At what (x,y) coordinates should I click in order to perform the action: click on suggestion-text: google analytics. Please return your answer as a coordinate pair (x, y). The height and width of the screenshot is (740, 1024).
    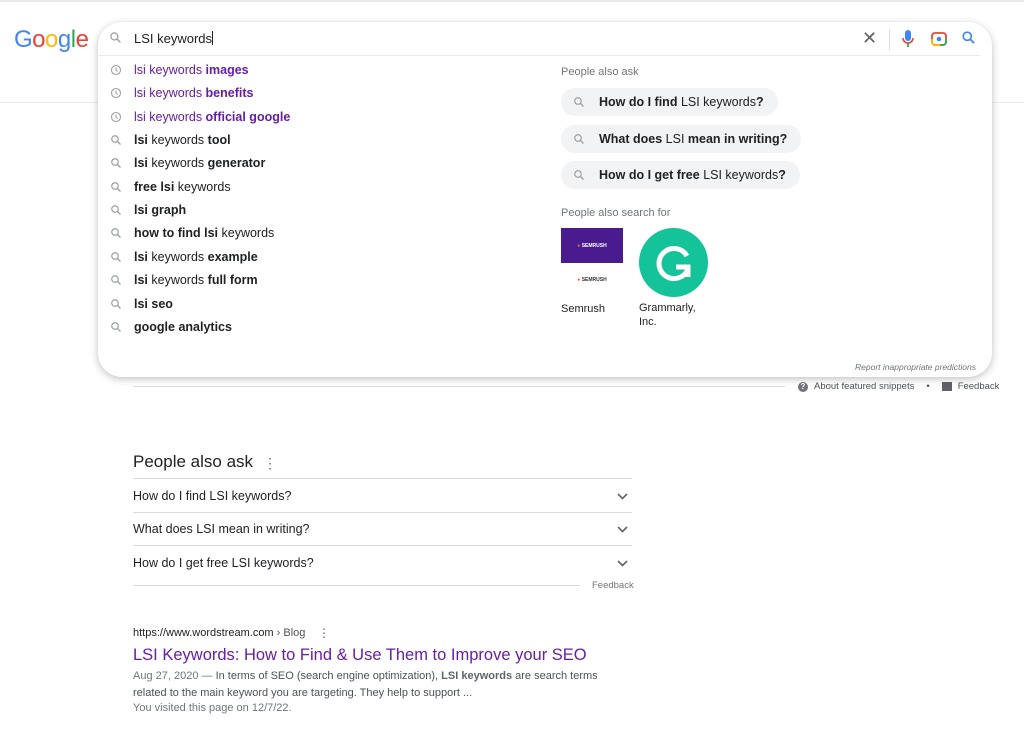
    Looking at the image, I should click on (183, 327).